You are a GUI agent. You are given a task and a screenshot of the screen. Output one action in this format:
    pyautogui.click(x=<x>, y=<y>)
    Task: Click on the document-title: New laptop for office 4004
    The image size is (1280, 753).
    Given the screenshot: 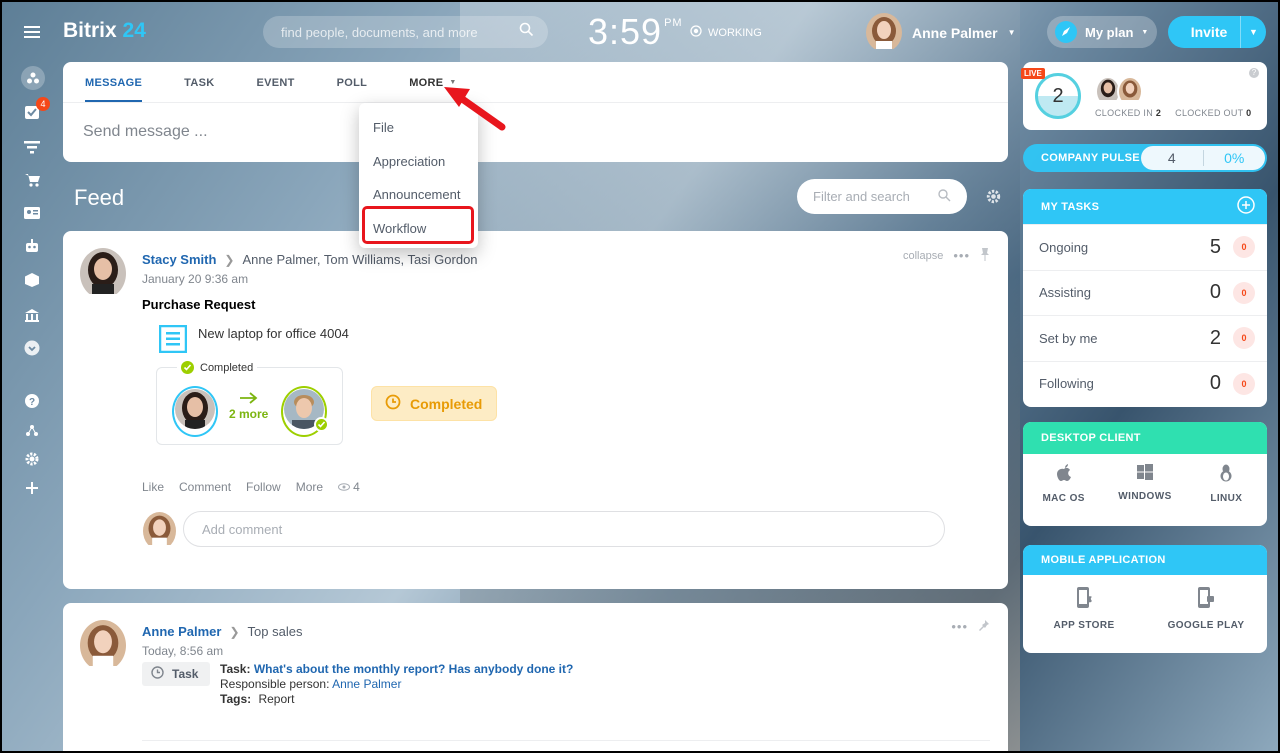 What is the action you would take?
    pyautogui.click(x=273, y=333)
    